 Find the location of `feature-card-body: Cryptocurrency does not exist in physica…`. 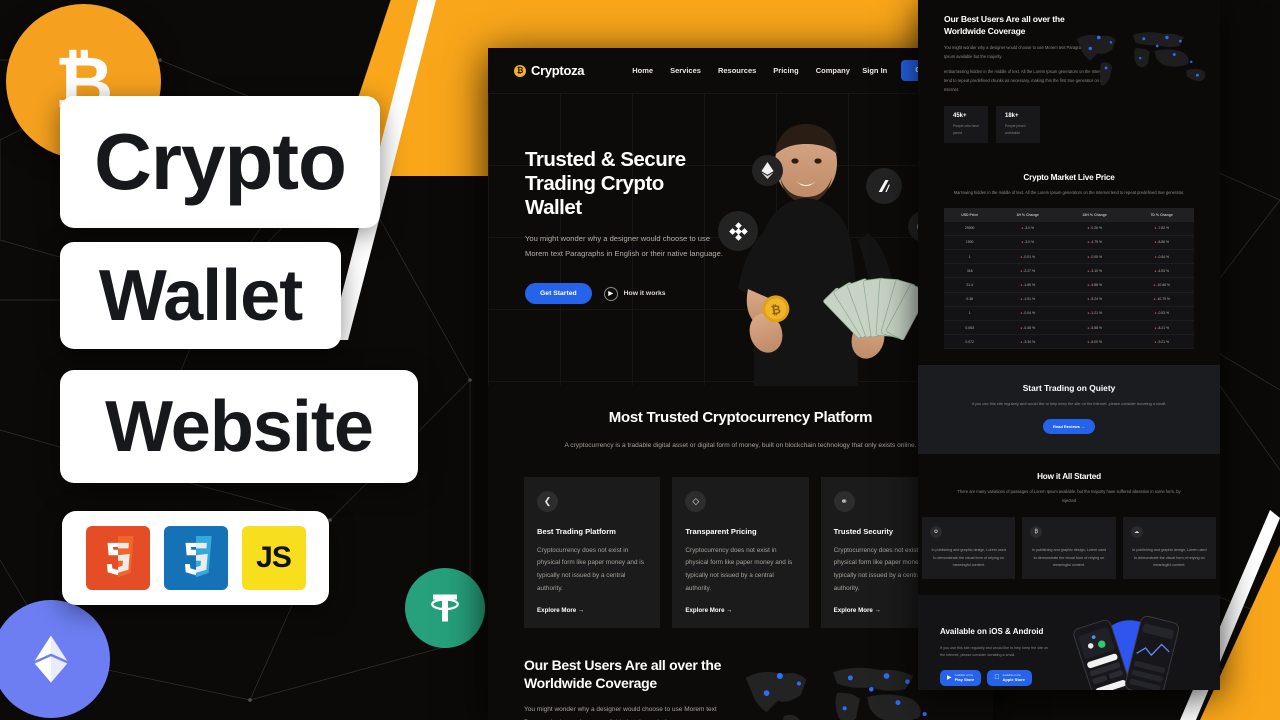

feature-card-body: Cryptocurrency does not exist in physica… is located at coordinates (739, 569).